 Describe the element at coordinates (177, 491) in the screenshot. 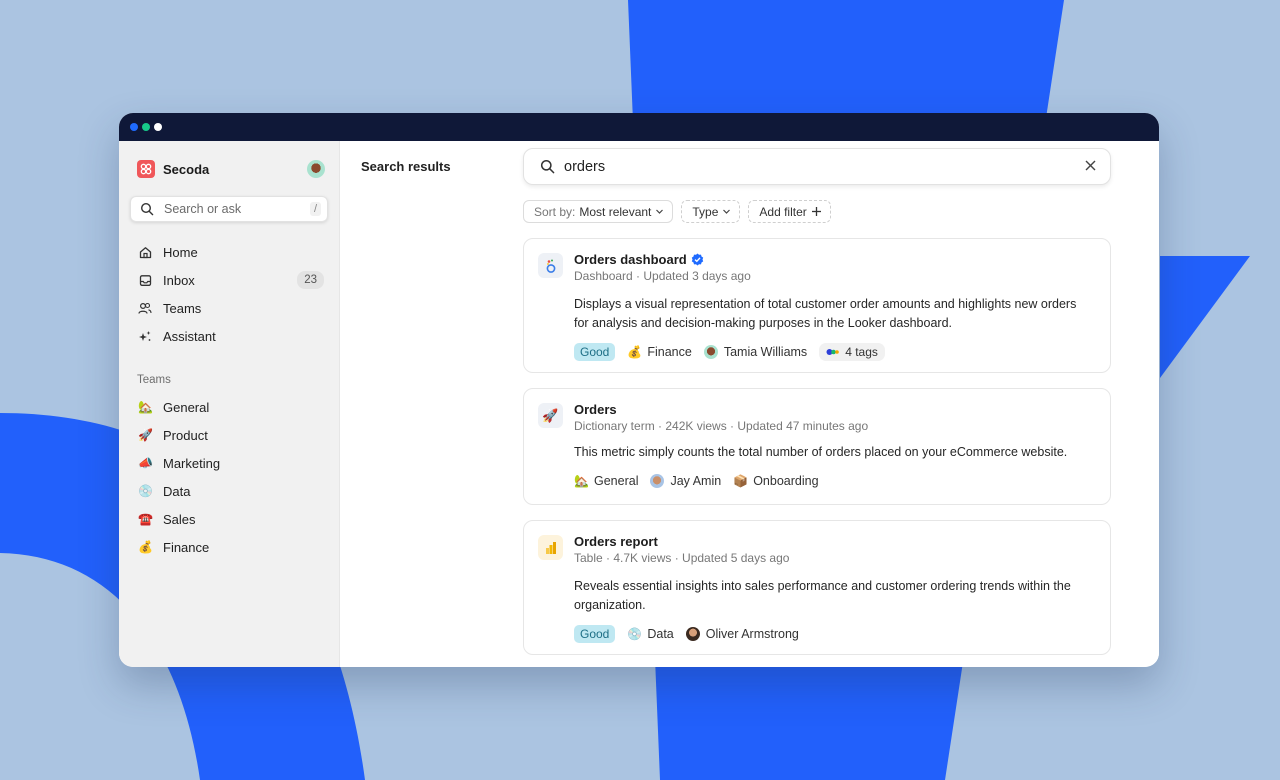

I see `sidebar-item-label: Data` at that location.